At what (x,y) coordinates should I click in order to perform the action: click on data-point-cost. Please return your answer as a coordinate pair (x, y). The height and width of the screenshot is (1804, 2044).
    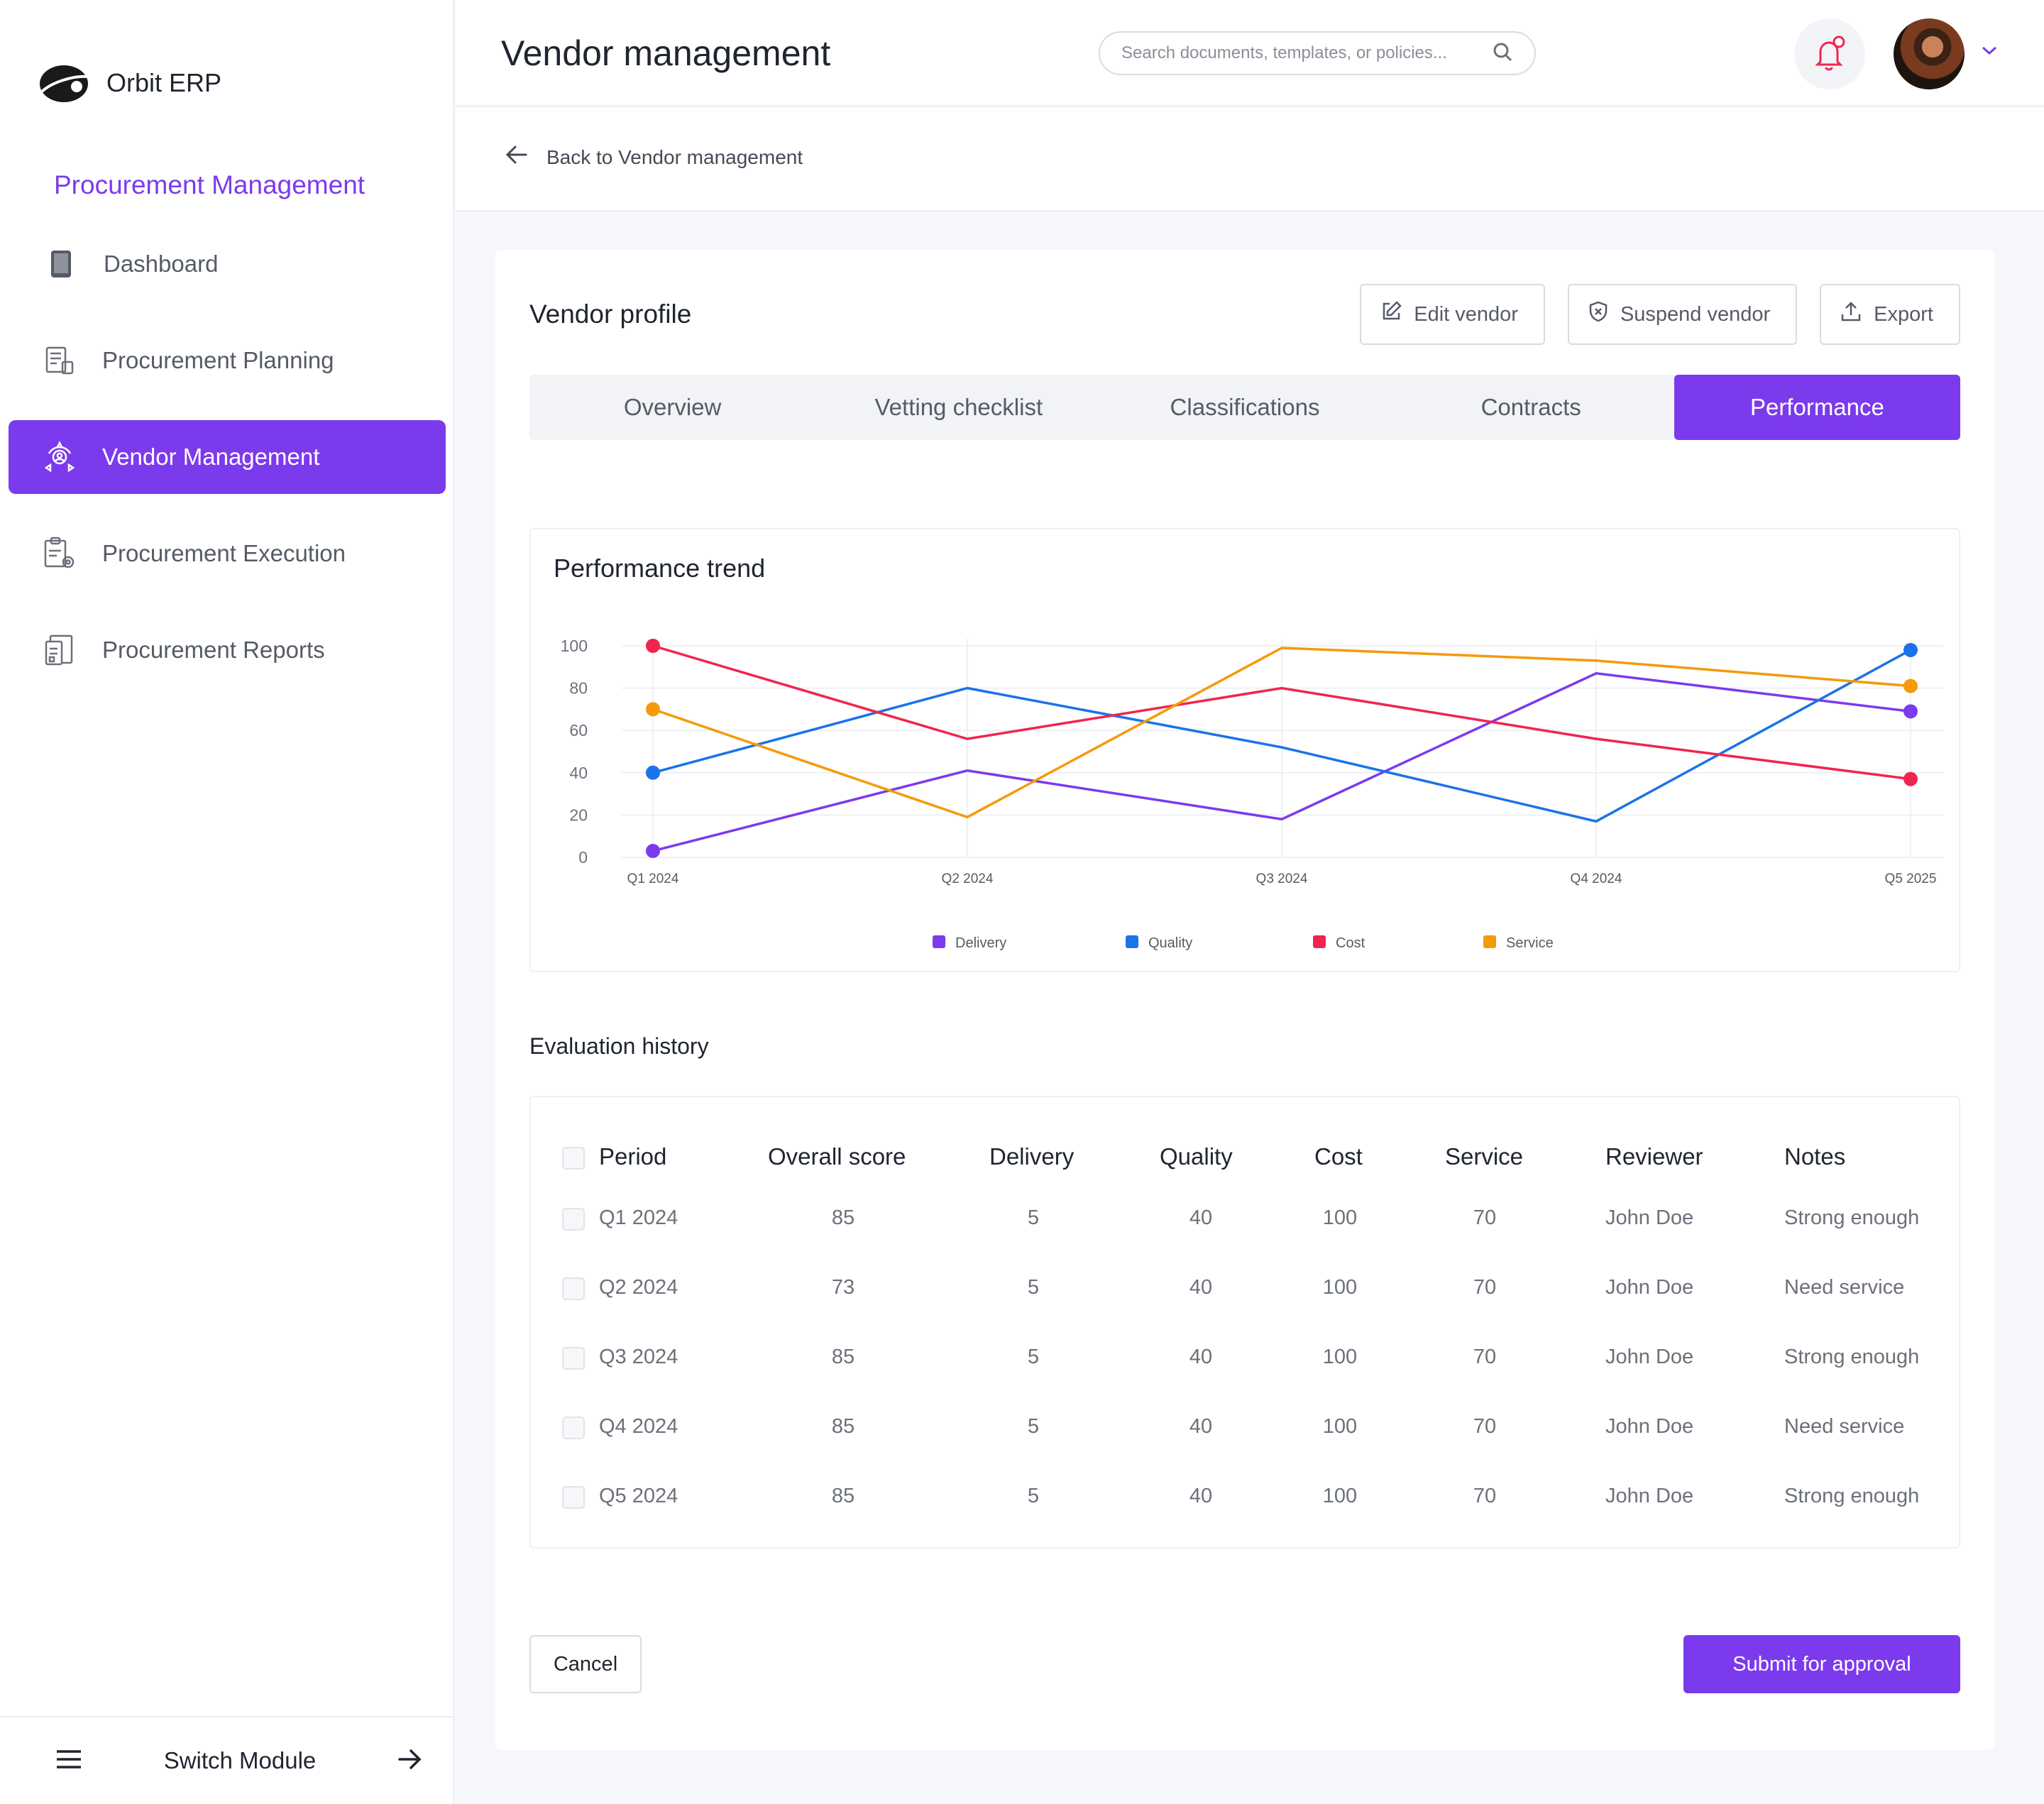
    Looking at the image, I should click on (1910, 778).